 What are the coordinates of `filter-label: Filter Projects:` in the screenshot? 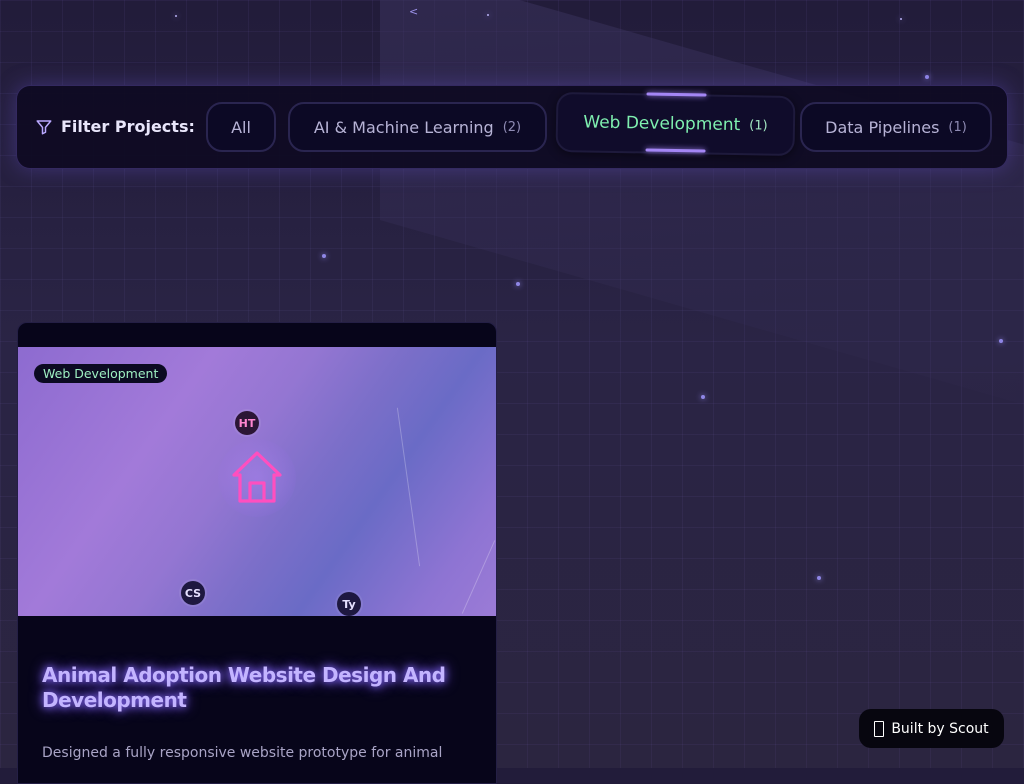 It's located at (115, 126).